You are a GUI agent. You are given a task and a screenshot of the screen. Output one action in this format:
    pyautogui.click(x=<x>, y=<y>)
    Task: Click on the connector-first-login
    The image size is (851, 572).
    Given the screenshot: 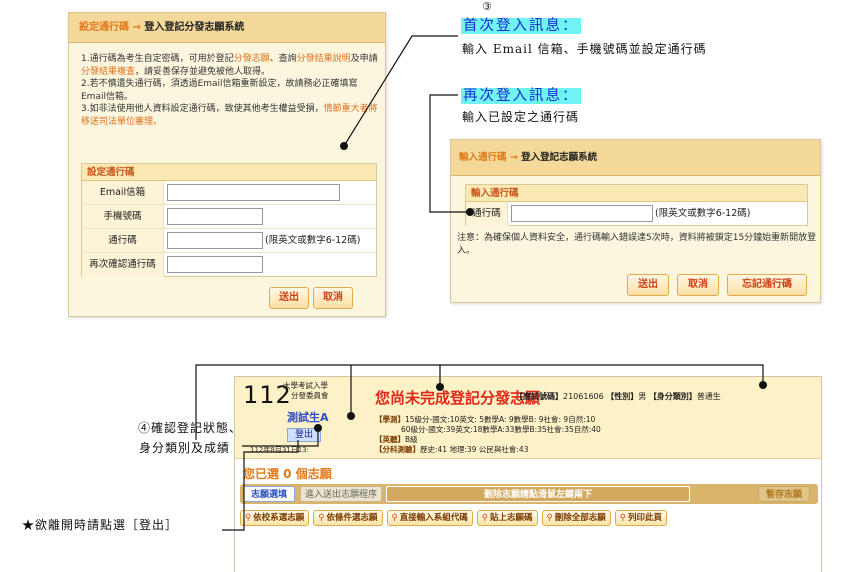 What is the action you would take?
    pyautogui.click(x=400, y=91)
    